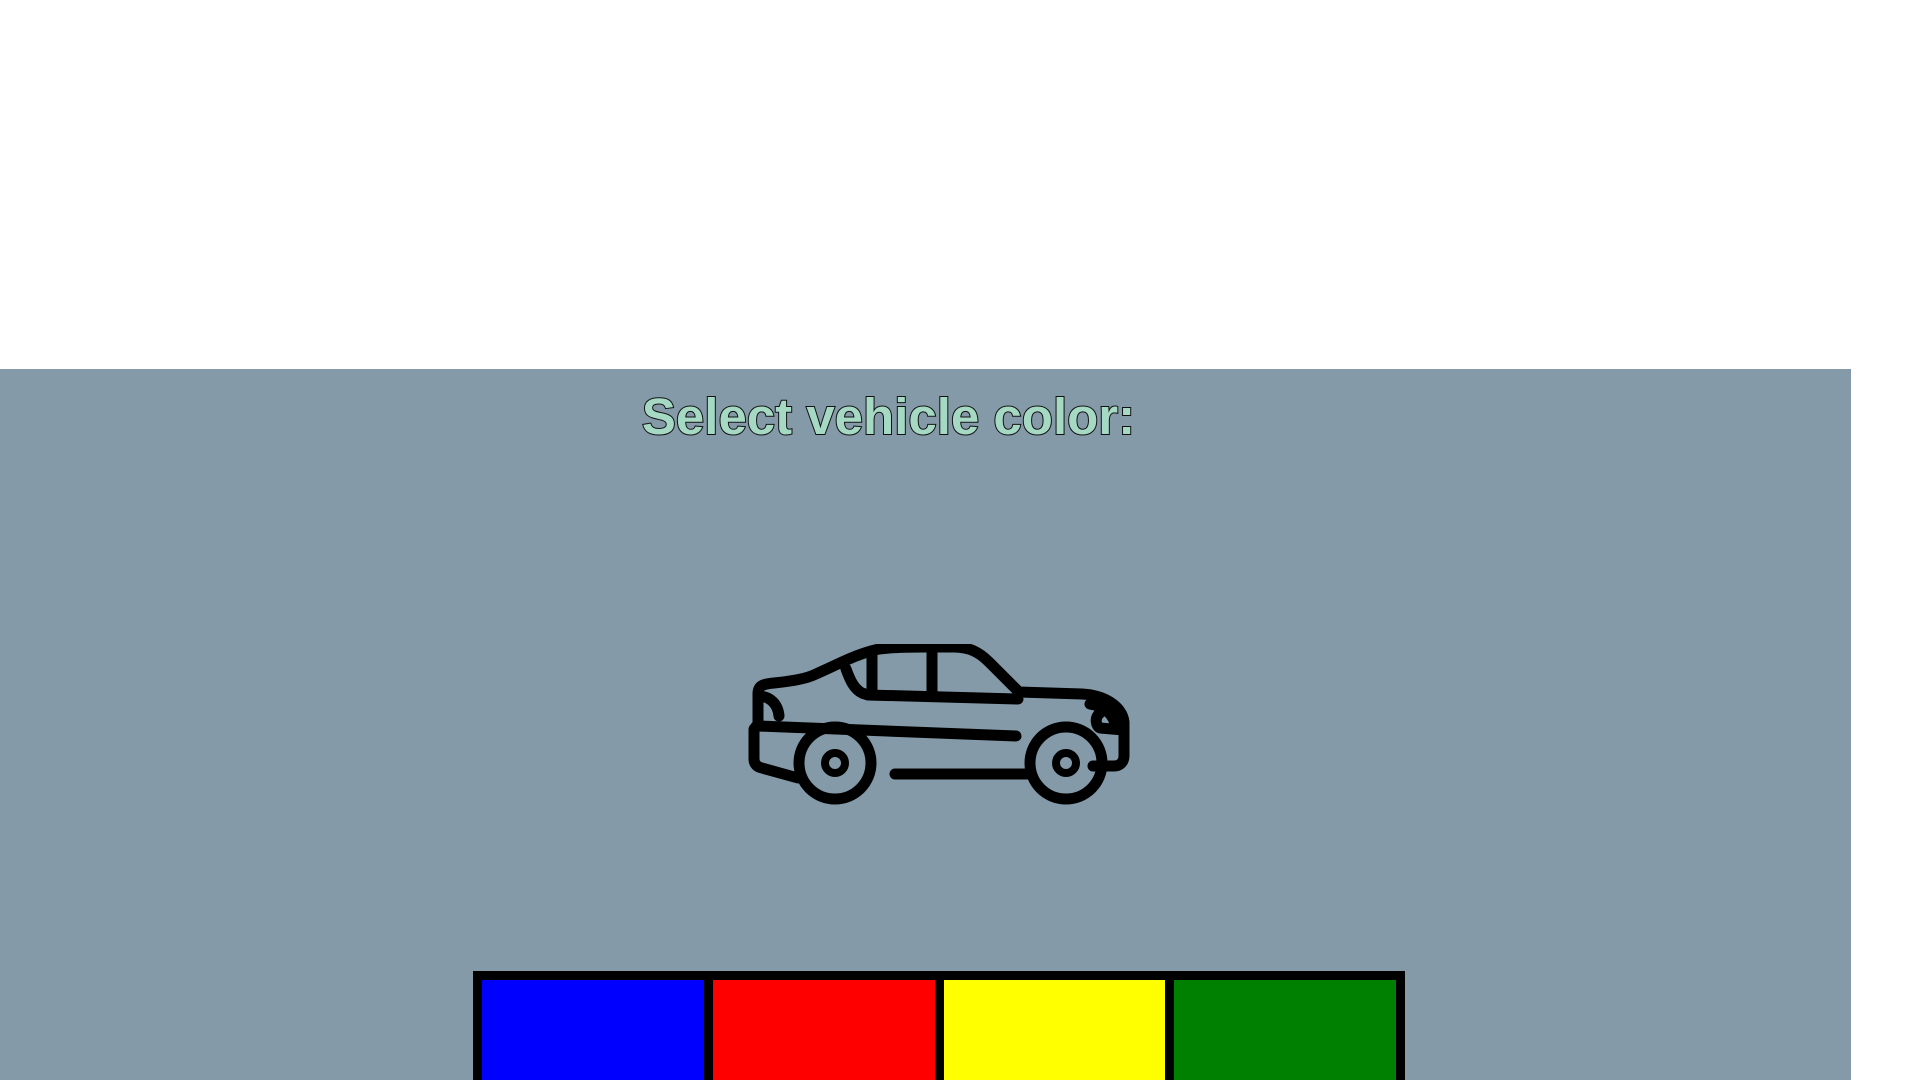 This screenshot has height=1080, width=1920. Describe the element at coordinates (1285, 1030) in the screenshot. I see `swatch-green` at that location.